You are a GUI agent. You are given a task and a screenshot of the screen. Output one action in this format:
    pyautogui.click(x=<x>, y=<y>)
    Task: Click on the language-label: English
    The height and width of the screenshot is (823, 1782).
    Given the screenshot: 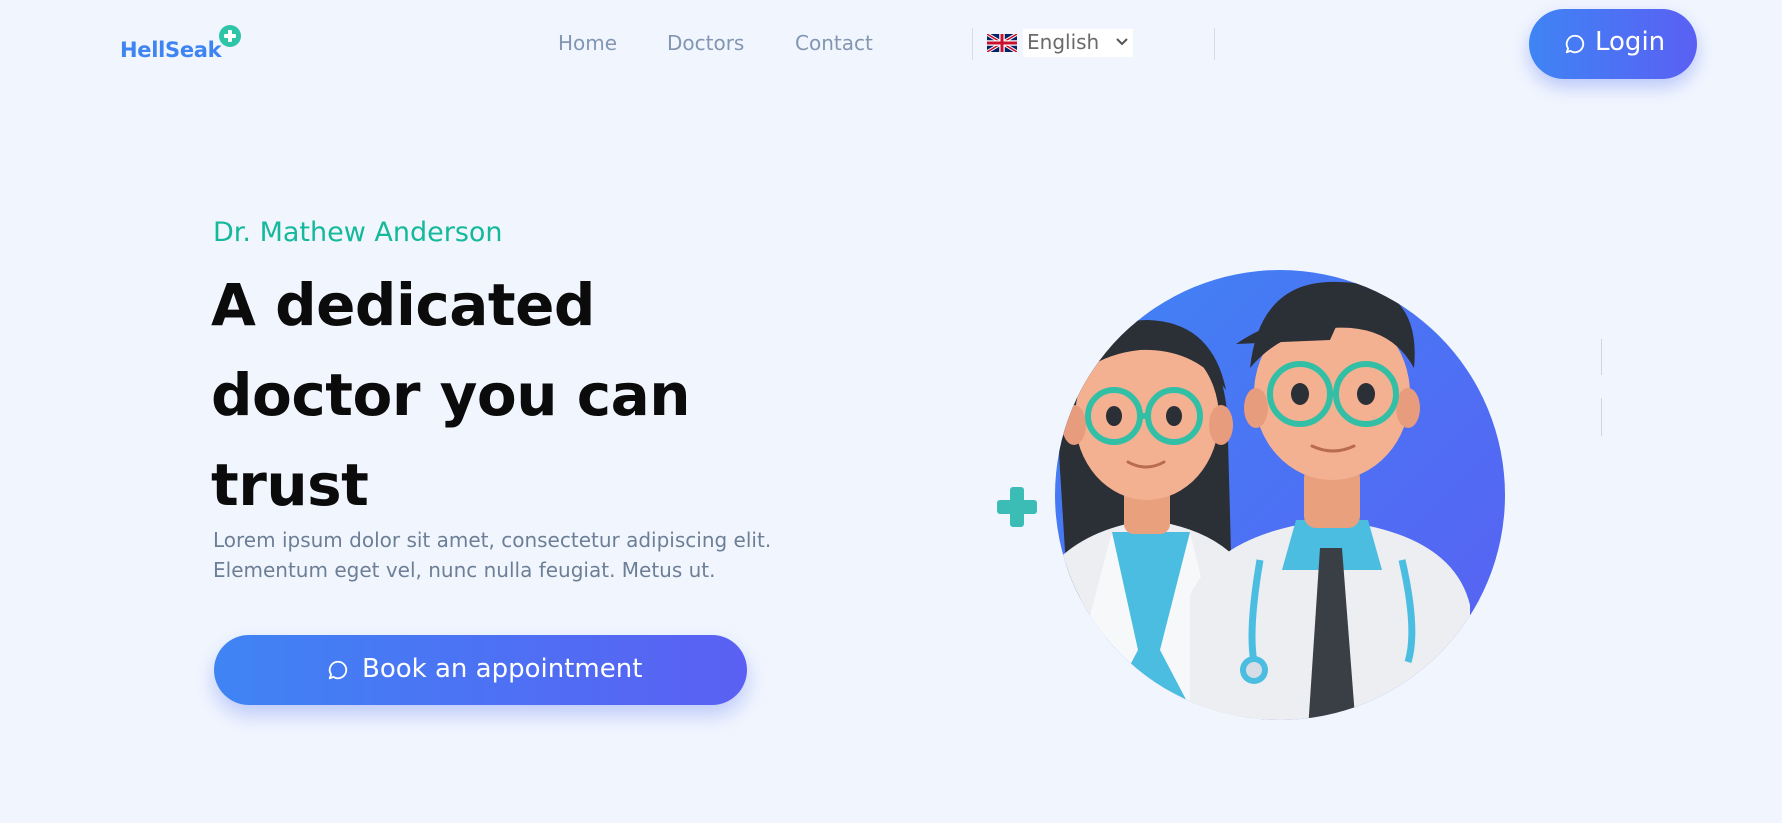 What is the action you would take?
    pyautogui.click(x=1063, y=42)
    